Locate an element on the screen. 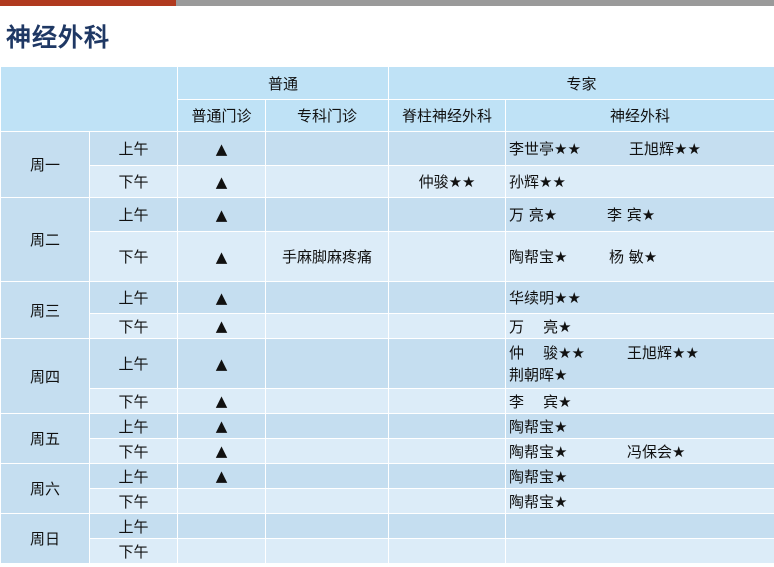 This screenshot has height=567, width=774. day-label: 周日 is located at coordinates (45, 538).